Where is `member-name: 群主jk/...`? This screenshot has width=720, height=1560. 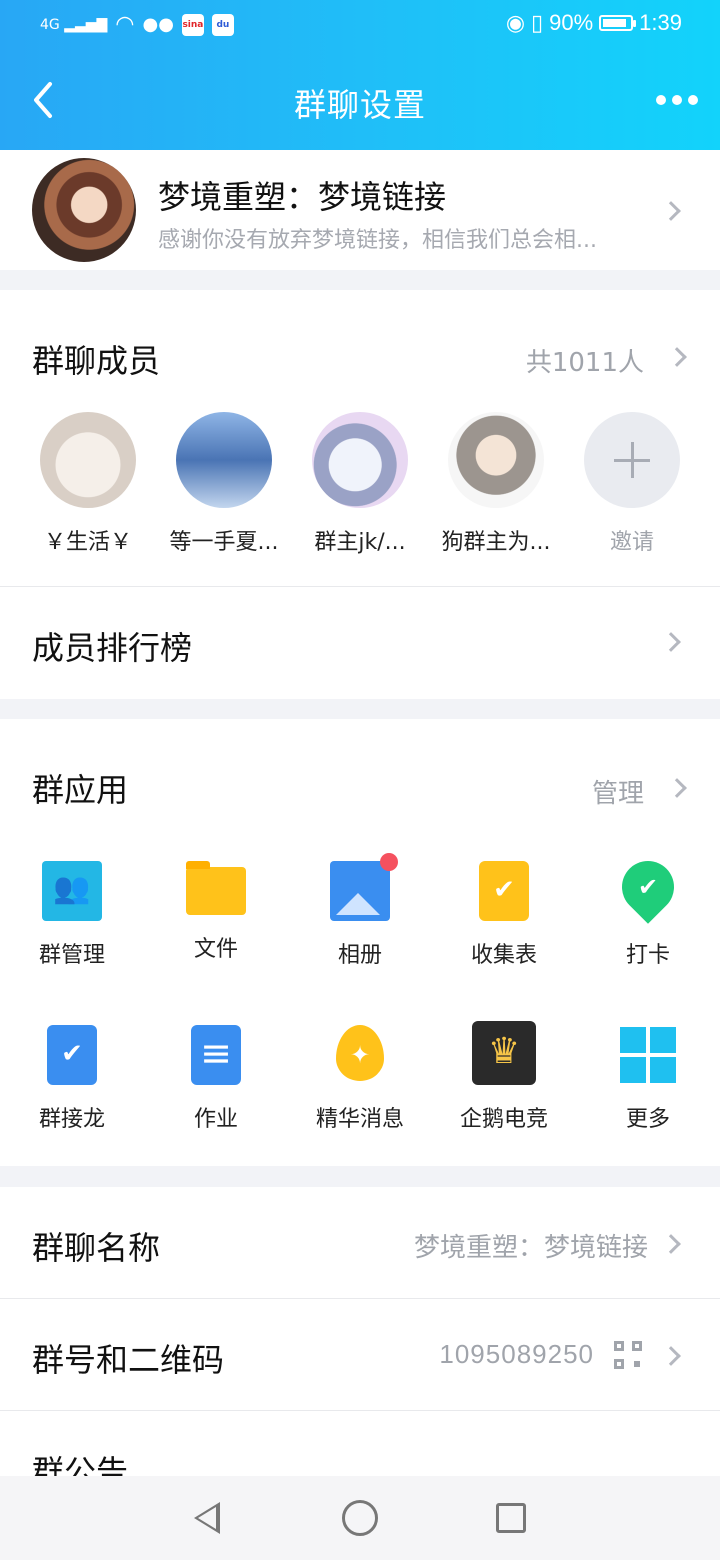
member-name: 群主jk/... is located at coordinates (360, 542).